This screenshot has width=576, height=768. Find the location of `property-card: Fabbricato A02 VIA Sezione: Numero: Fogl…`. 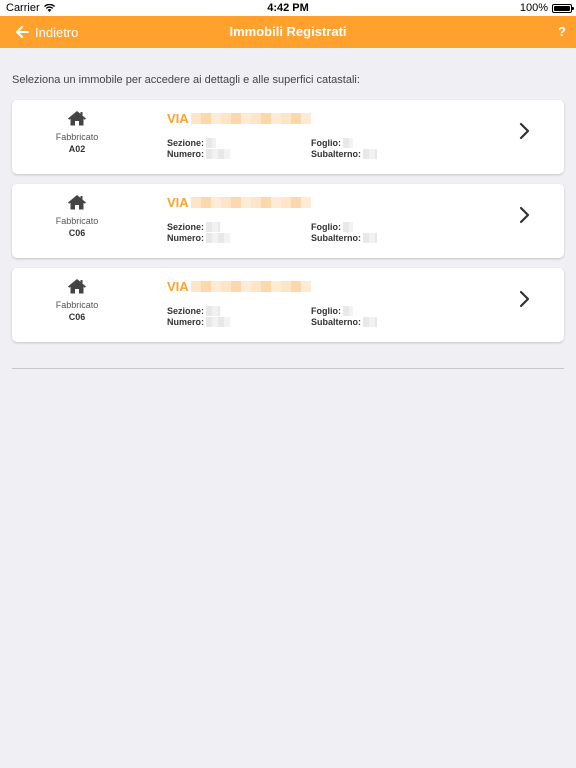

property-card: Fabbricato A02 VIA Sezione: Numero: Fogl… is located at coordinates (288, 137).